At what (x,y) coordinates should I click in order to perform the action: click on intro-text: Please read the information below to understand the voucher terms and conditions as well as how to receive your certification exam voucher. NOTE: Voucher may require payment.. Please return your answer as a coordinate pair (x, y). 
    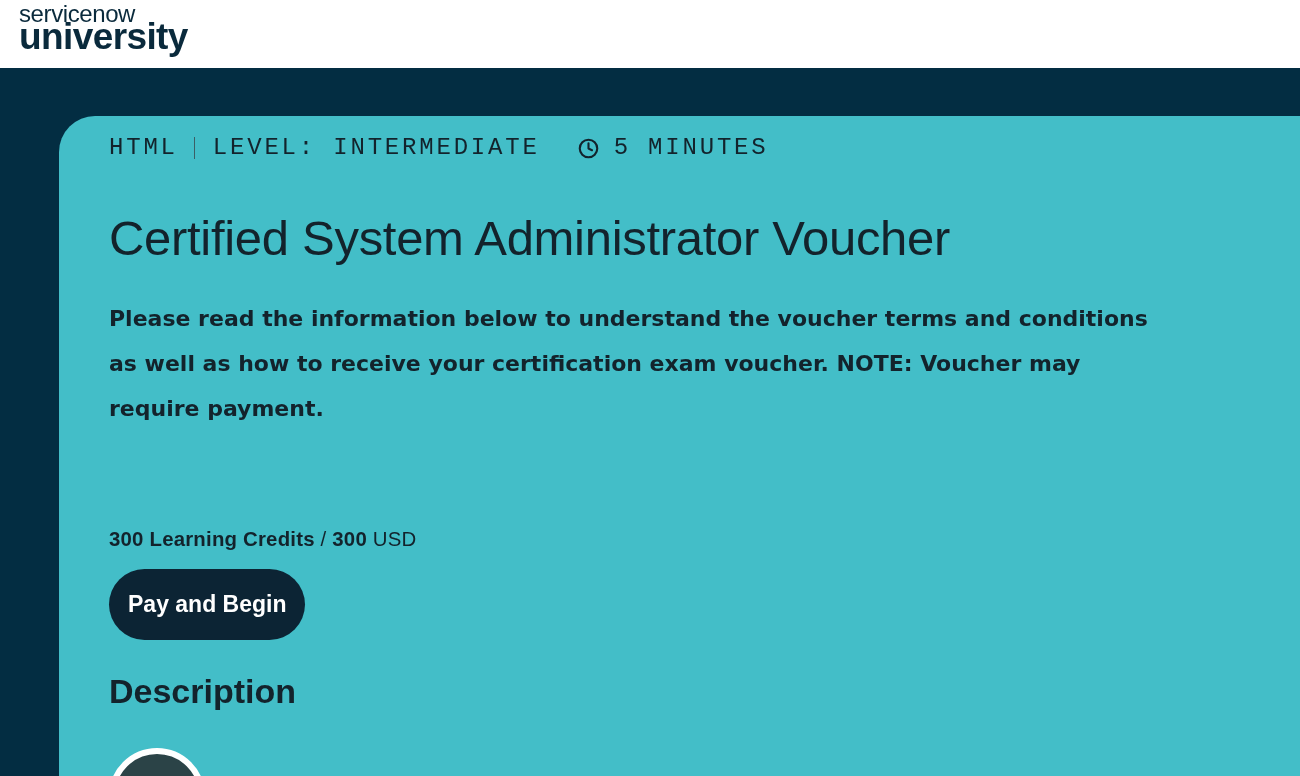
    Looking at the image, I should click on (629, 364).